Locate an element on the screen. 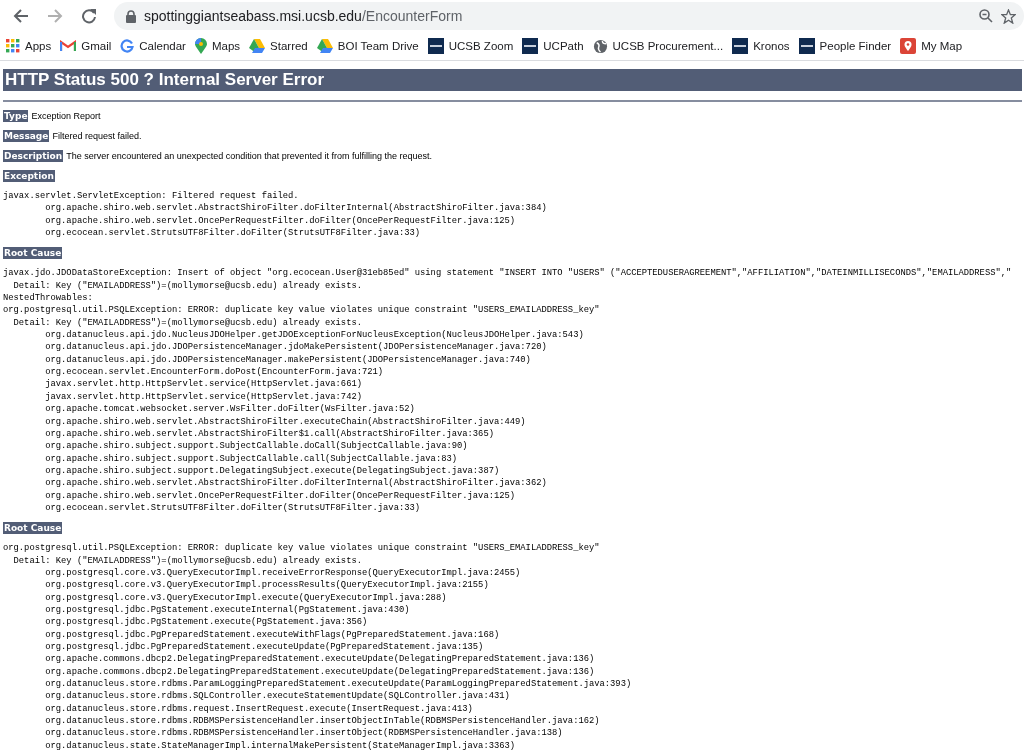 This screenshot has height=752, width=1024. stack-trace-line: org.apache.shiro.subject.support.SubjectCallable.call(SubjectCallable.java:83) is located at coordinates (250, 458).